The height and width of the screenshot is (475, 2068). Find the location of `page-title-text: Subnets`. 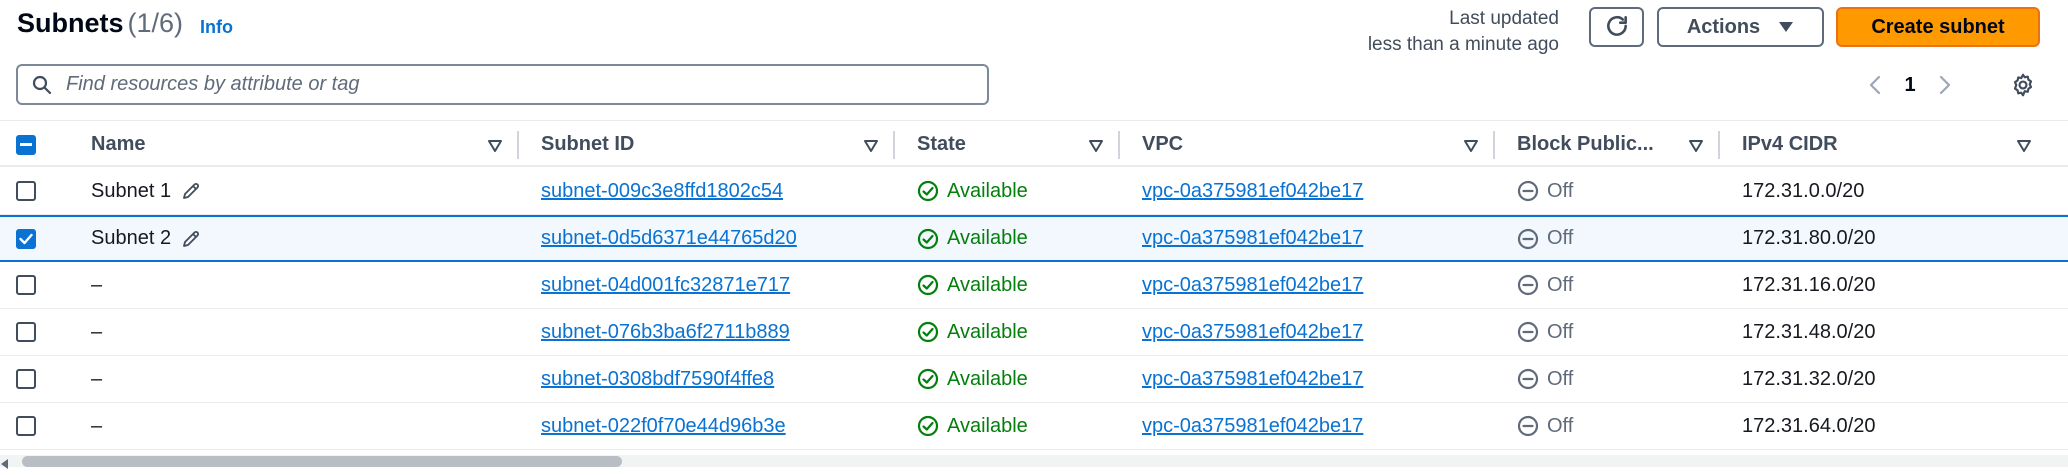

page-title-text: Subnets is located at coordinates (70, 23).